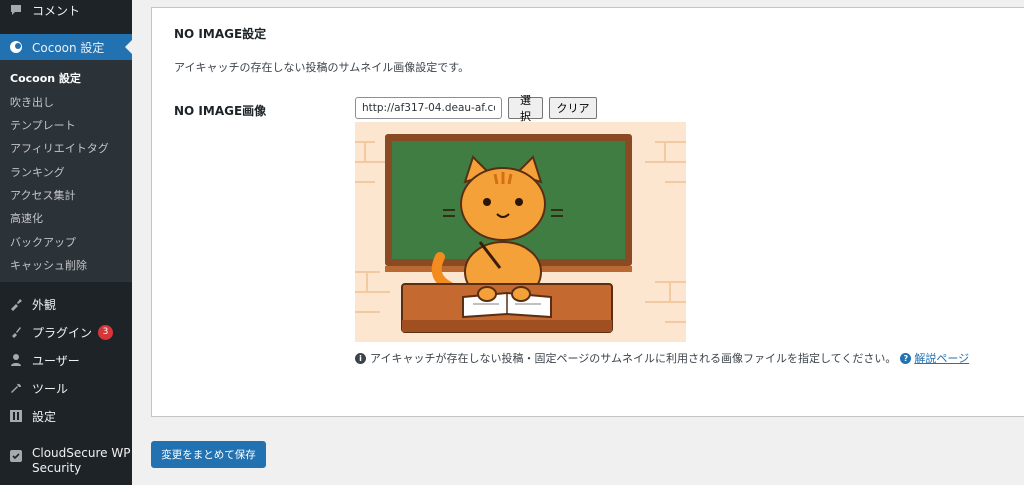  Describe the element at coordinates (428, 108) in the screenshot. I see `no-image-url-input` at that location.